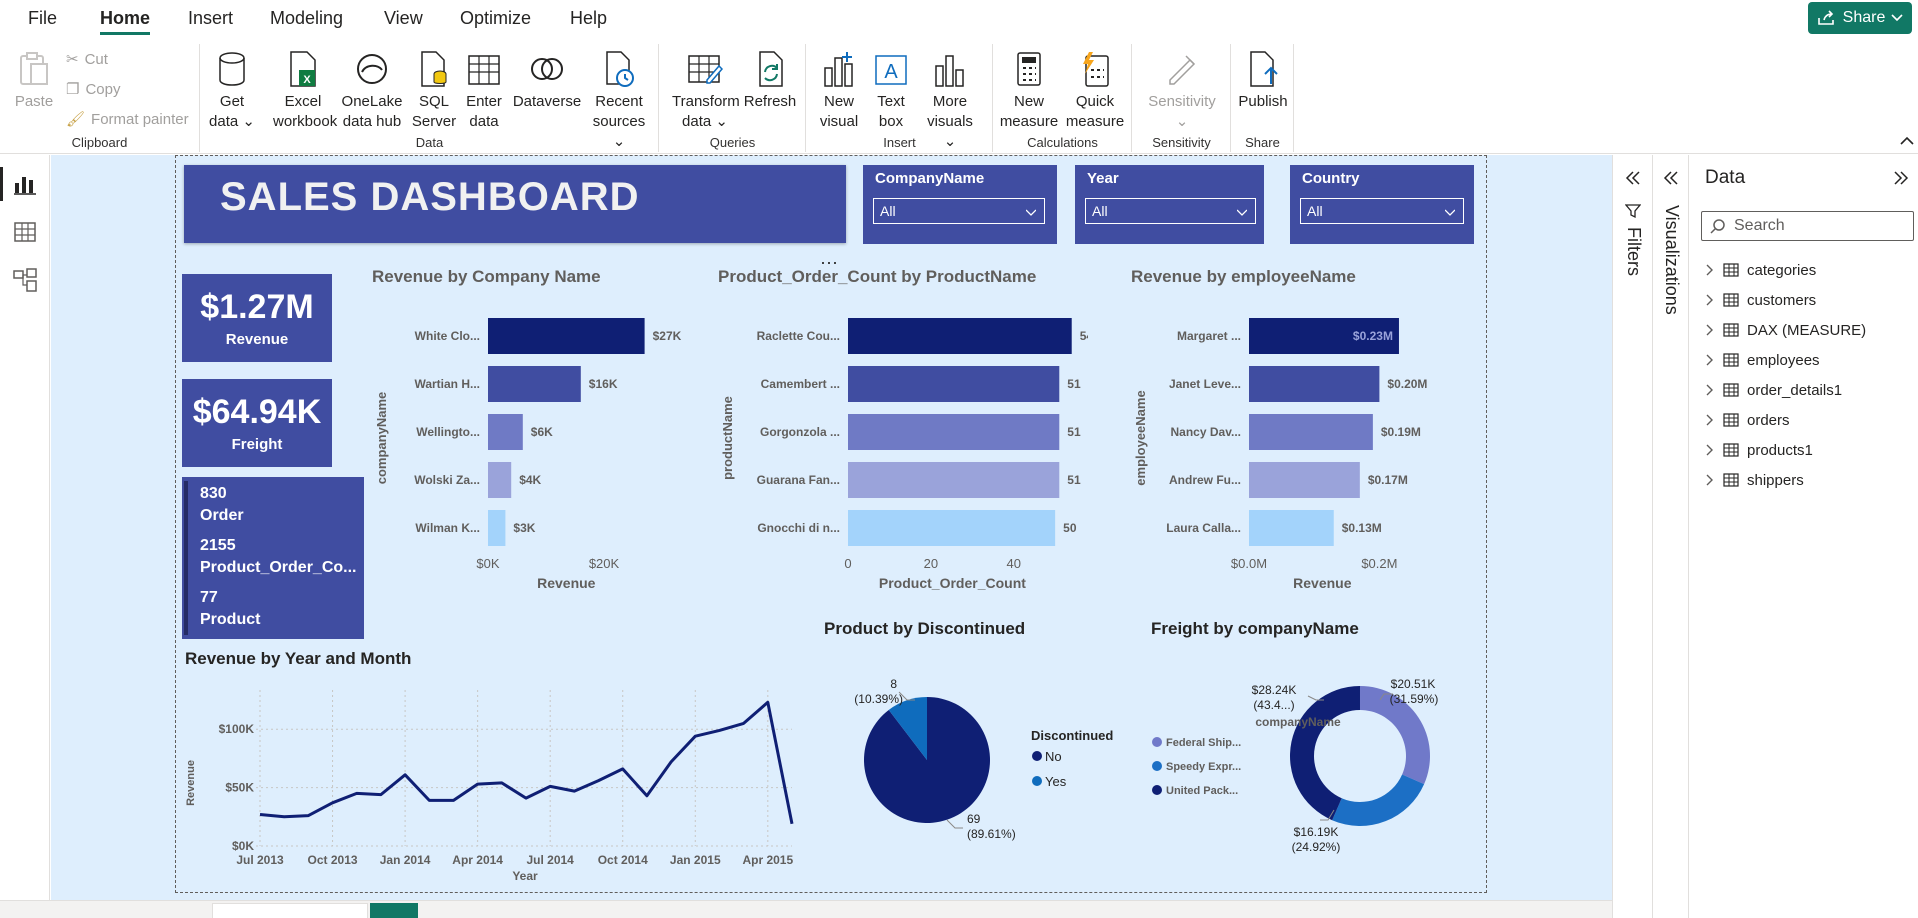 Image resolution: width=1918 pixels, height=918 pixels. Describe the element at coordinates (839, 91) in the screenshot. I see `new-visual-button: New visual` at that location.